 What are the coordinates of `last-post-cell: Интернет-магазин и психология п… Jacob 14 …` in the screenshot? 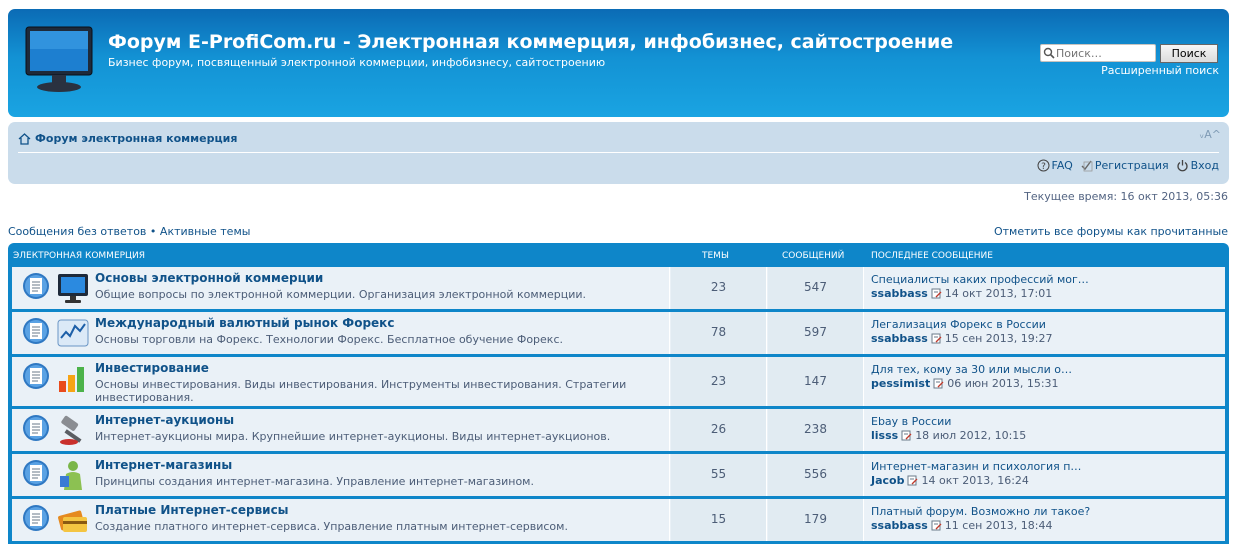 It's located at (1045, 475).